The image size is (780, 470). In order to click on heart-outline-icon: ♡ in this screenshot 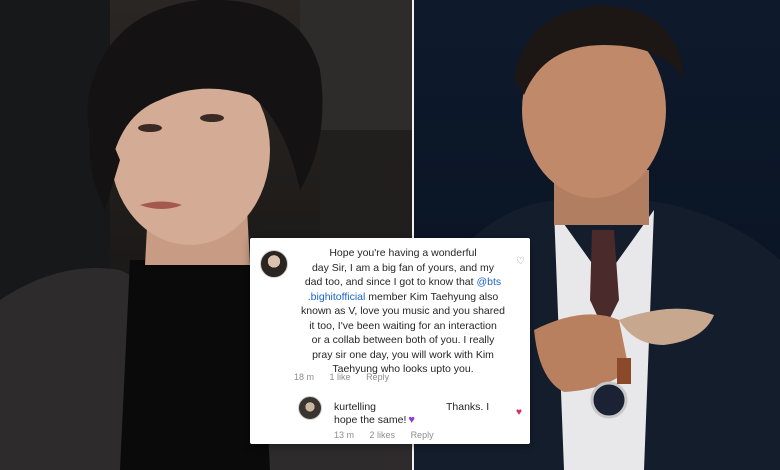, I will do `click(520, 261)`.